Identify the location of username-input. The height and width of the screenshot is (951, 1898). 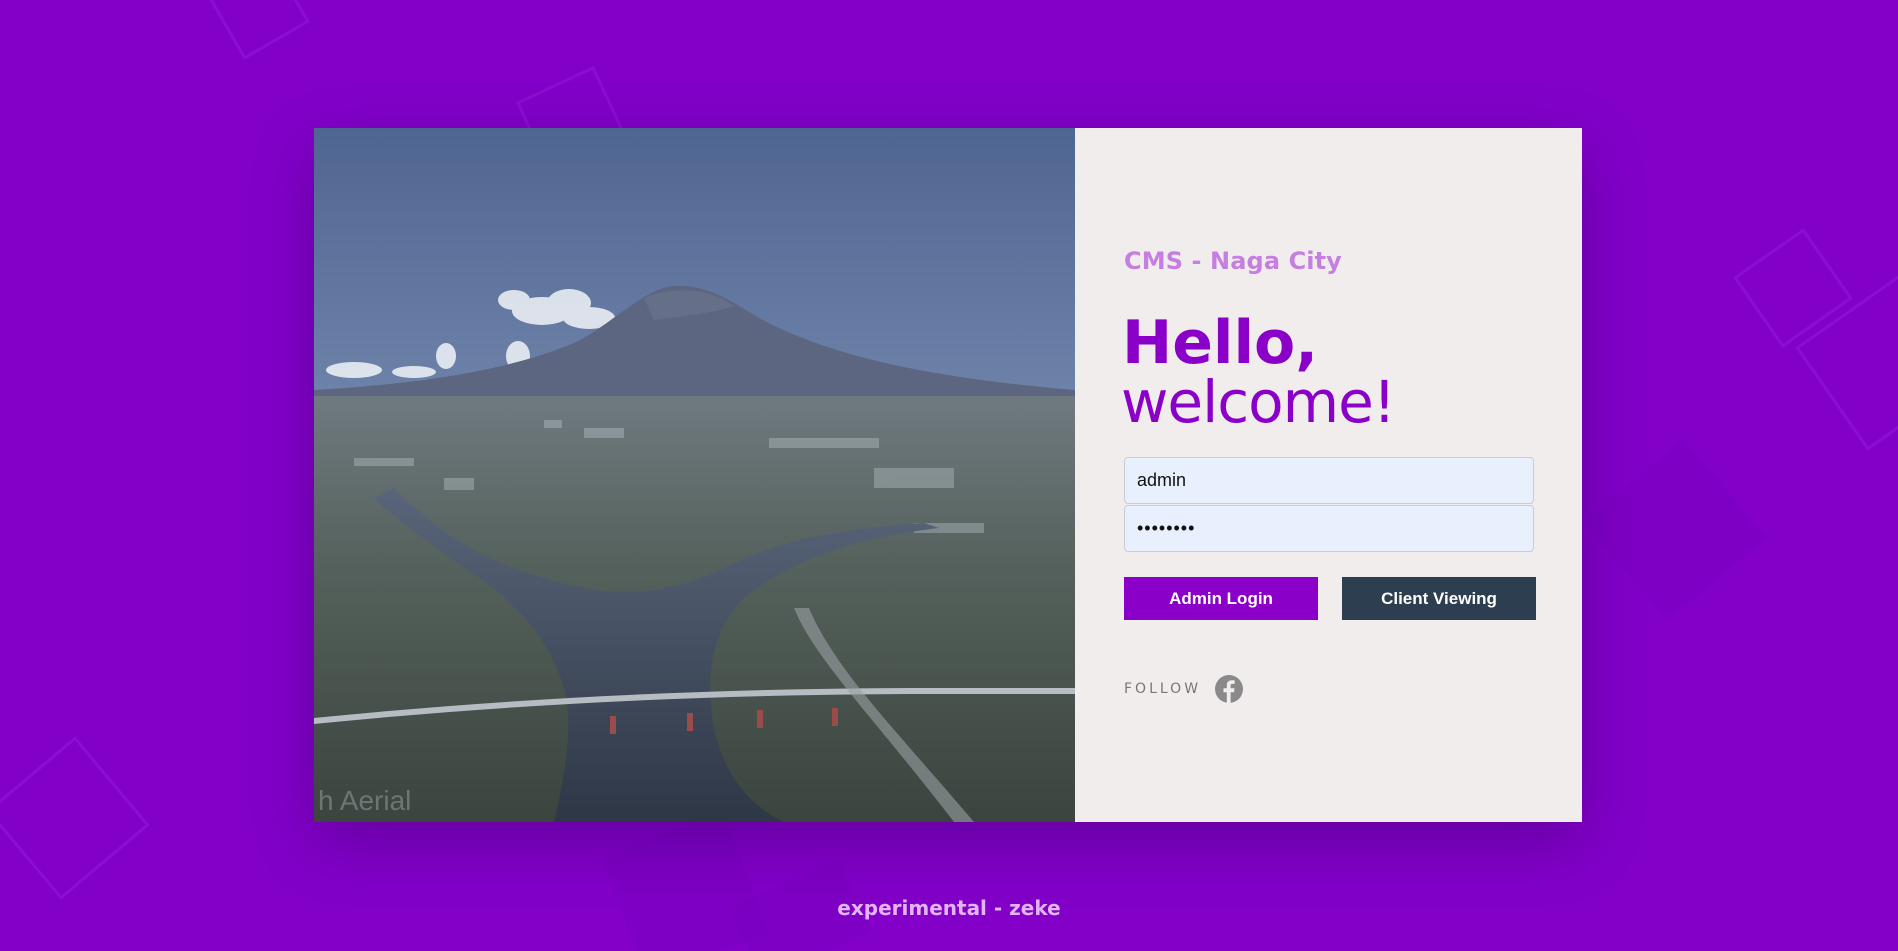
(1329, 480).